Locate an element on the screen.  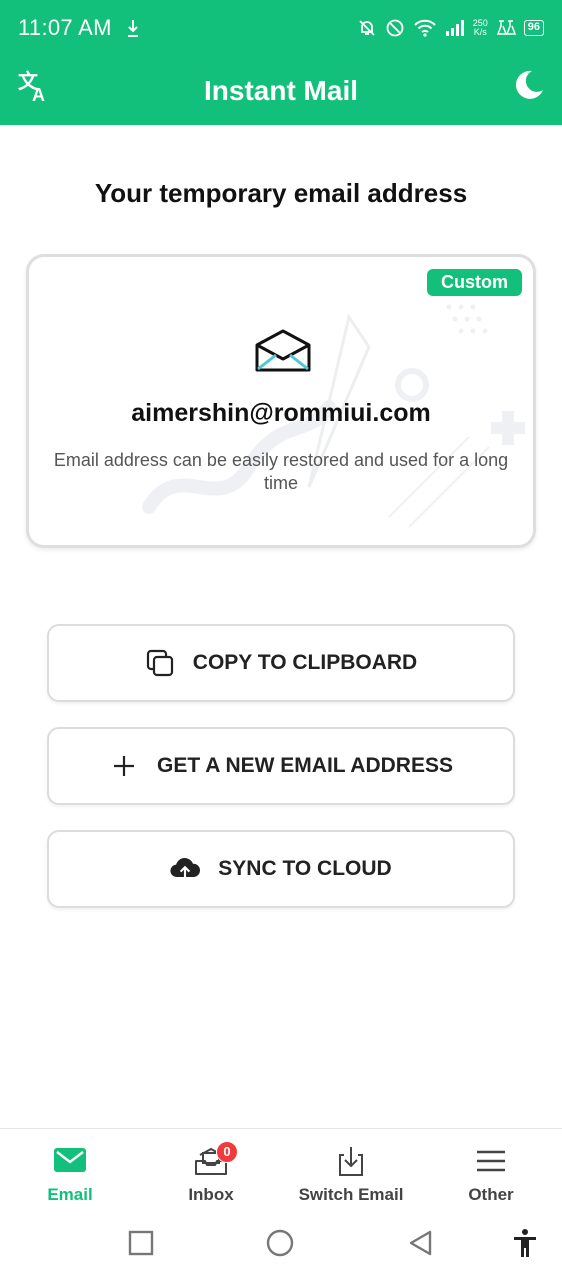
nav-inbox-label: Inbox is located at coordinates (211, 1194).